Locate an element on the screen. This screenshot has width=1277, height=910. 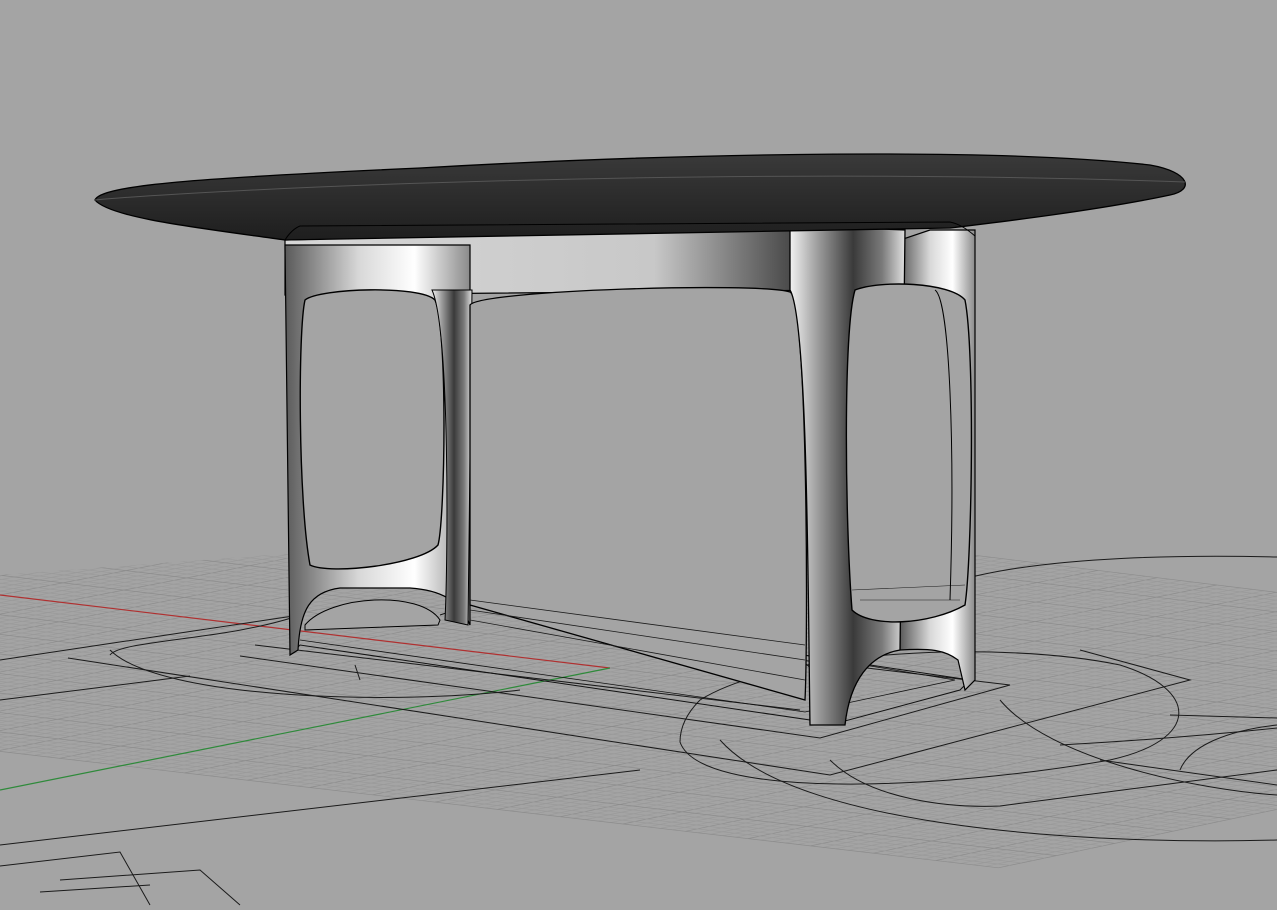
right-end-opening is located at coordinates (909, 453).